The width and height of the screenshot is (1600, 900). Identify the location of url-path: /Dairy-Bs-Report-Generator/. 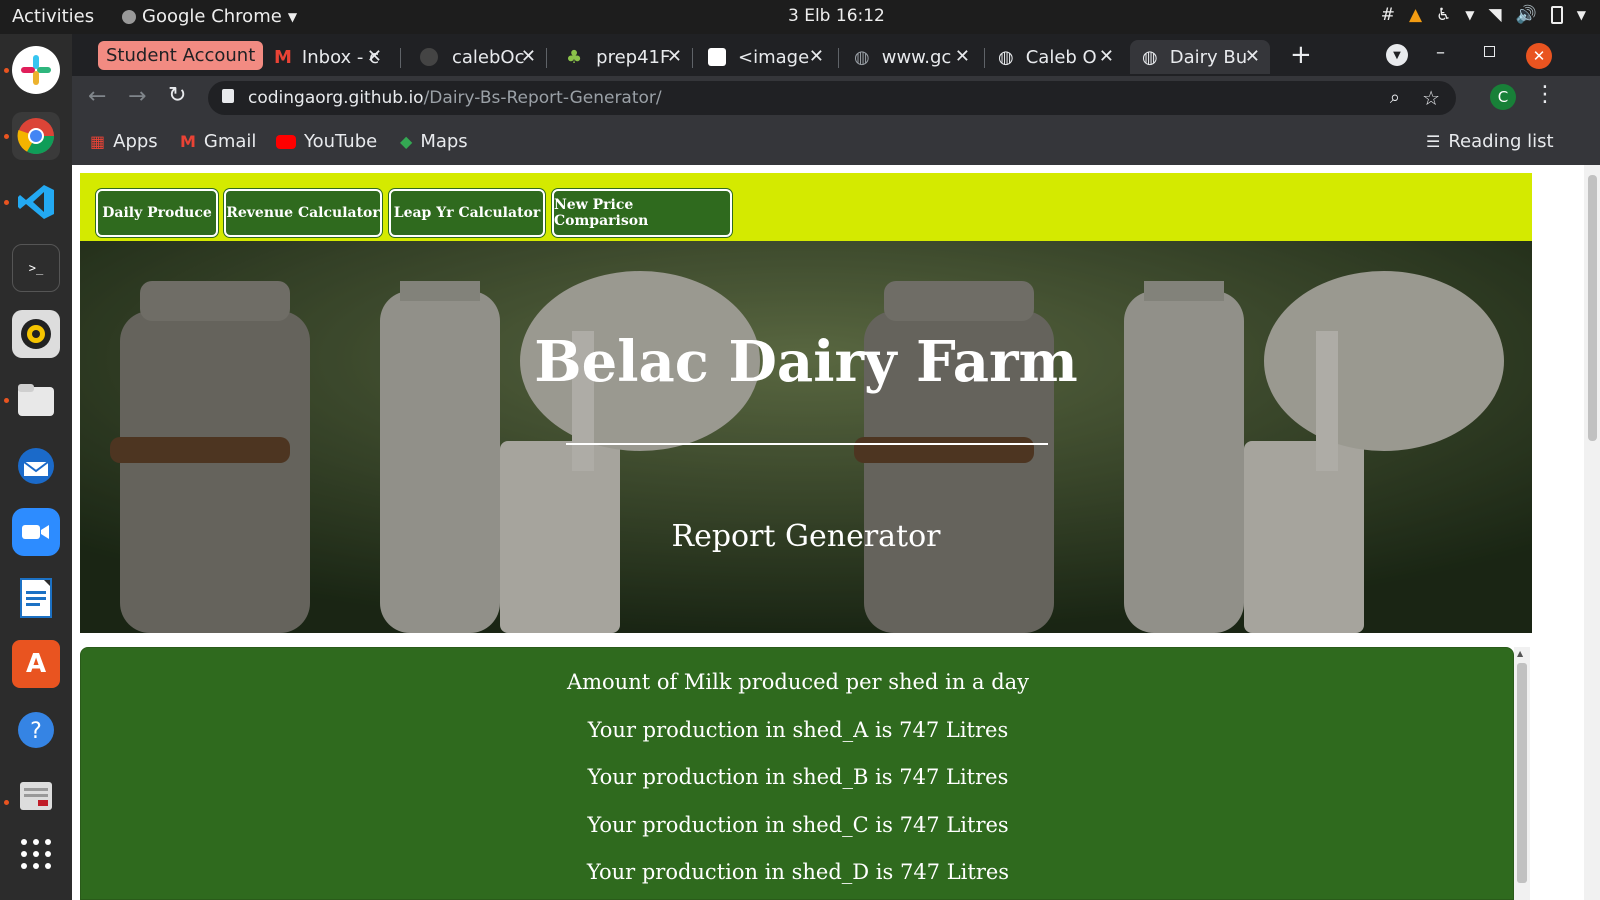
(542, 98).